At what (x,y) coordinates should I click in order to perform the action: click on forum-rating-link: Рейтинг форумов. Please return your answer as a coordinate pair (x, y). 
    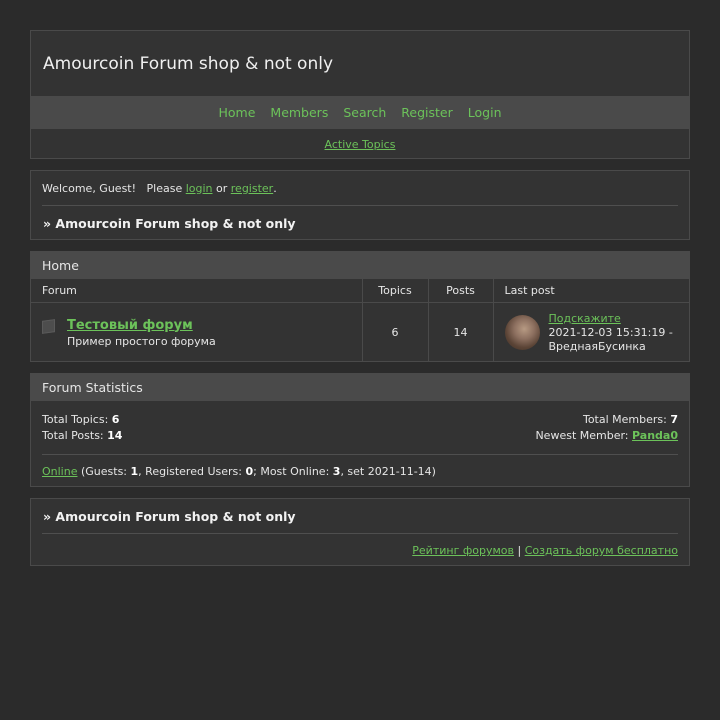
    Looking at the image, I should click on (463, 550).